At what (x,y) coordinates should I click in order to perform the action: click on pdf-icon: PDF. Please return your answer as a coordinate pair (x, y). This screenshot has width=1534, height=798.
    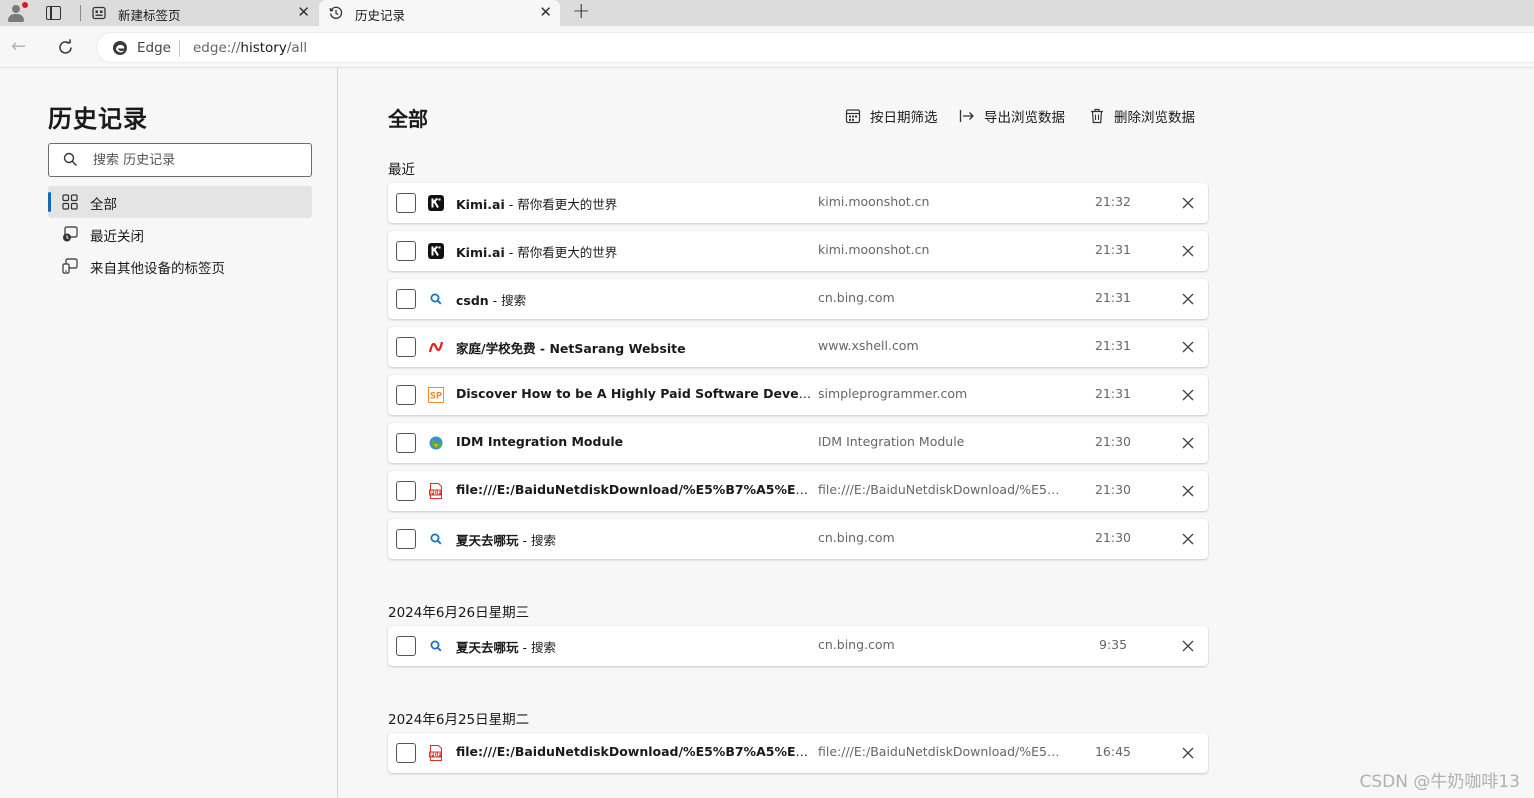
    Looking at the image, I should click on (435, 753).